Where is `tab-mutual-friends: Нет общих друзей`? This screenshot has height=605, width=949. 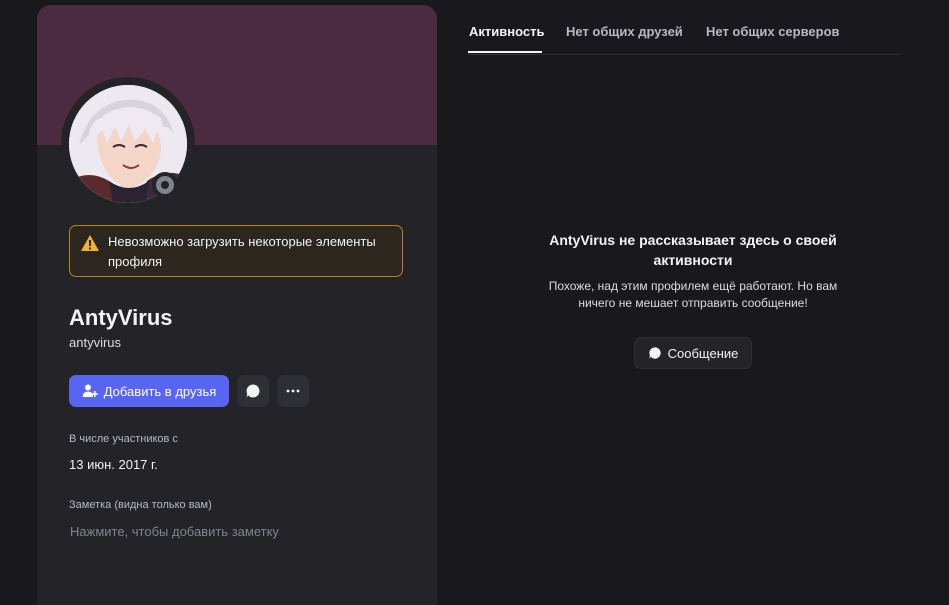 tab-mutual-friends: Нет общих друзей is located at coordinates (624, 31).